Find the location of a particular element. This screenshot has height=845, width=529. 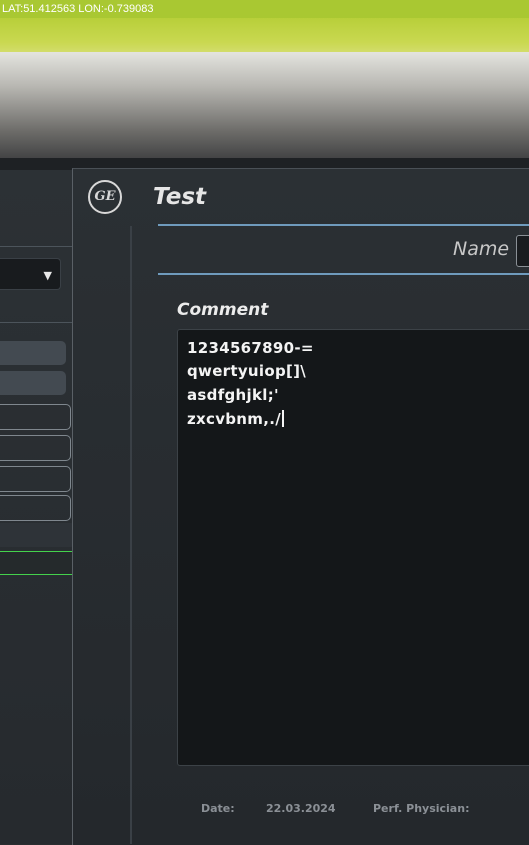

date-value: 22.03.2024 is located at coordinates (301, 808).